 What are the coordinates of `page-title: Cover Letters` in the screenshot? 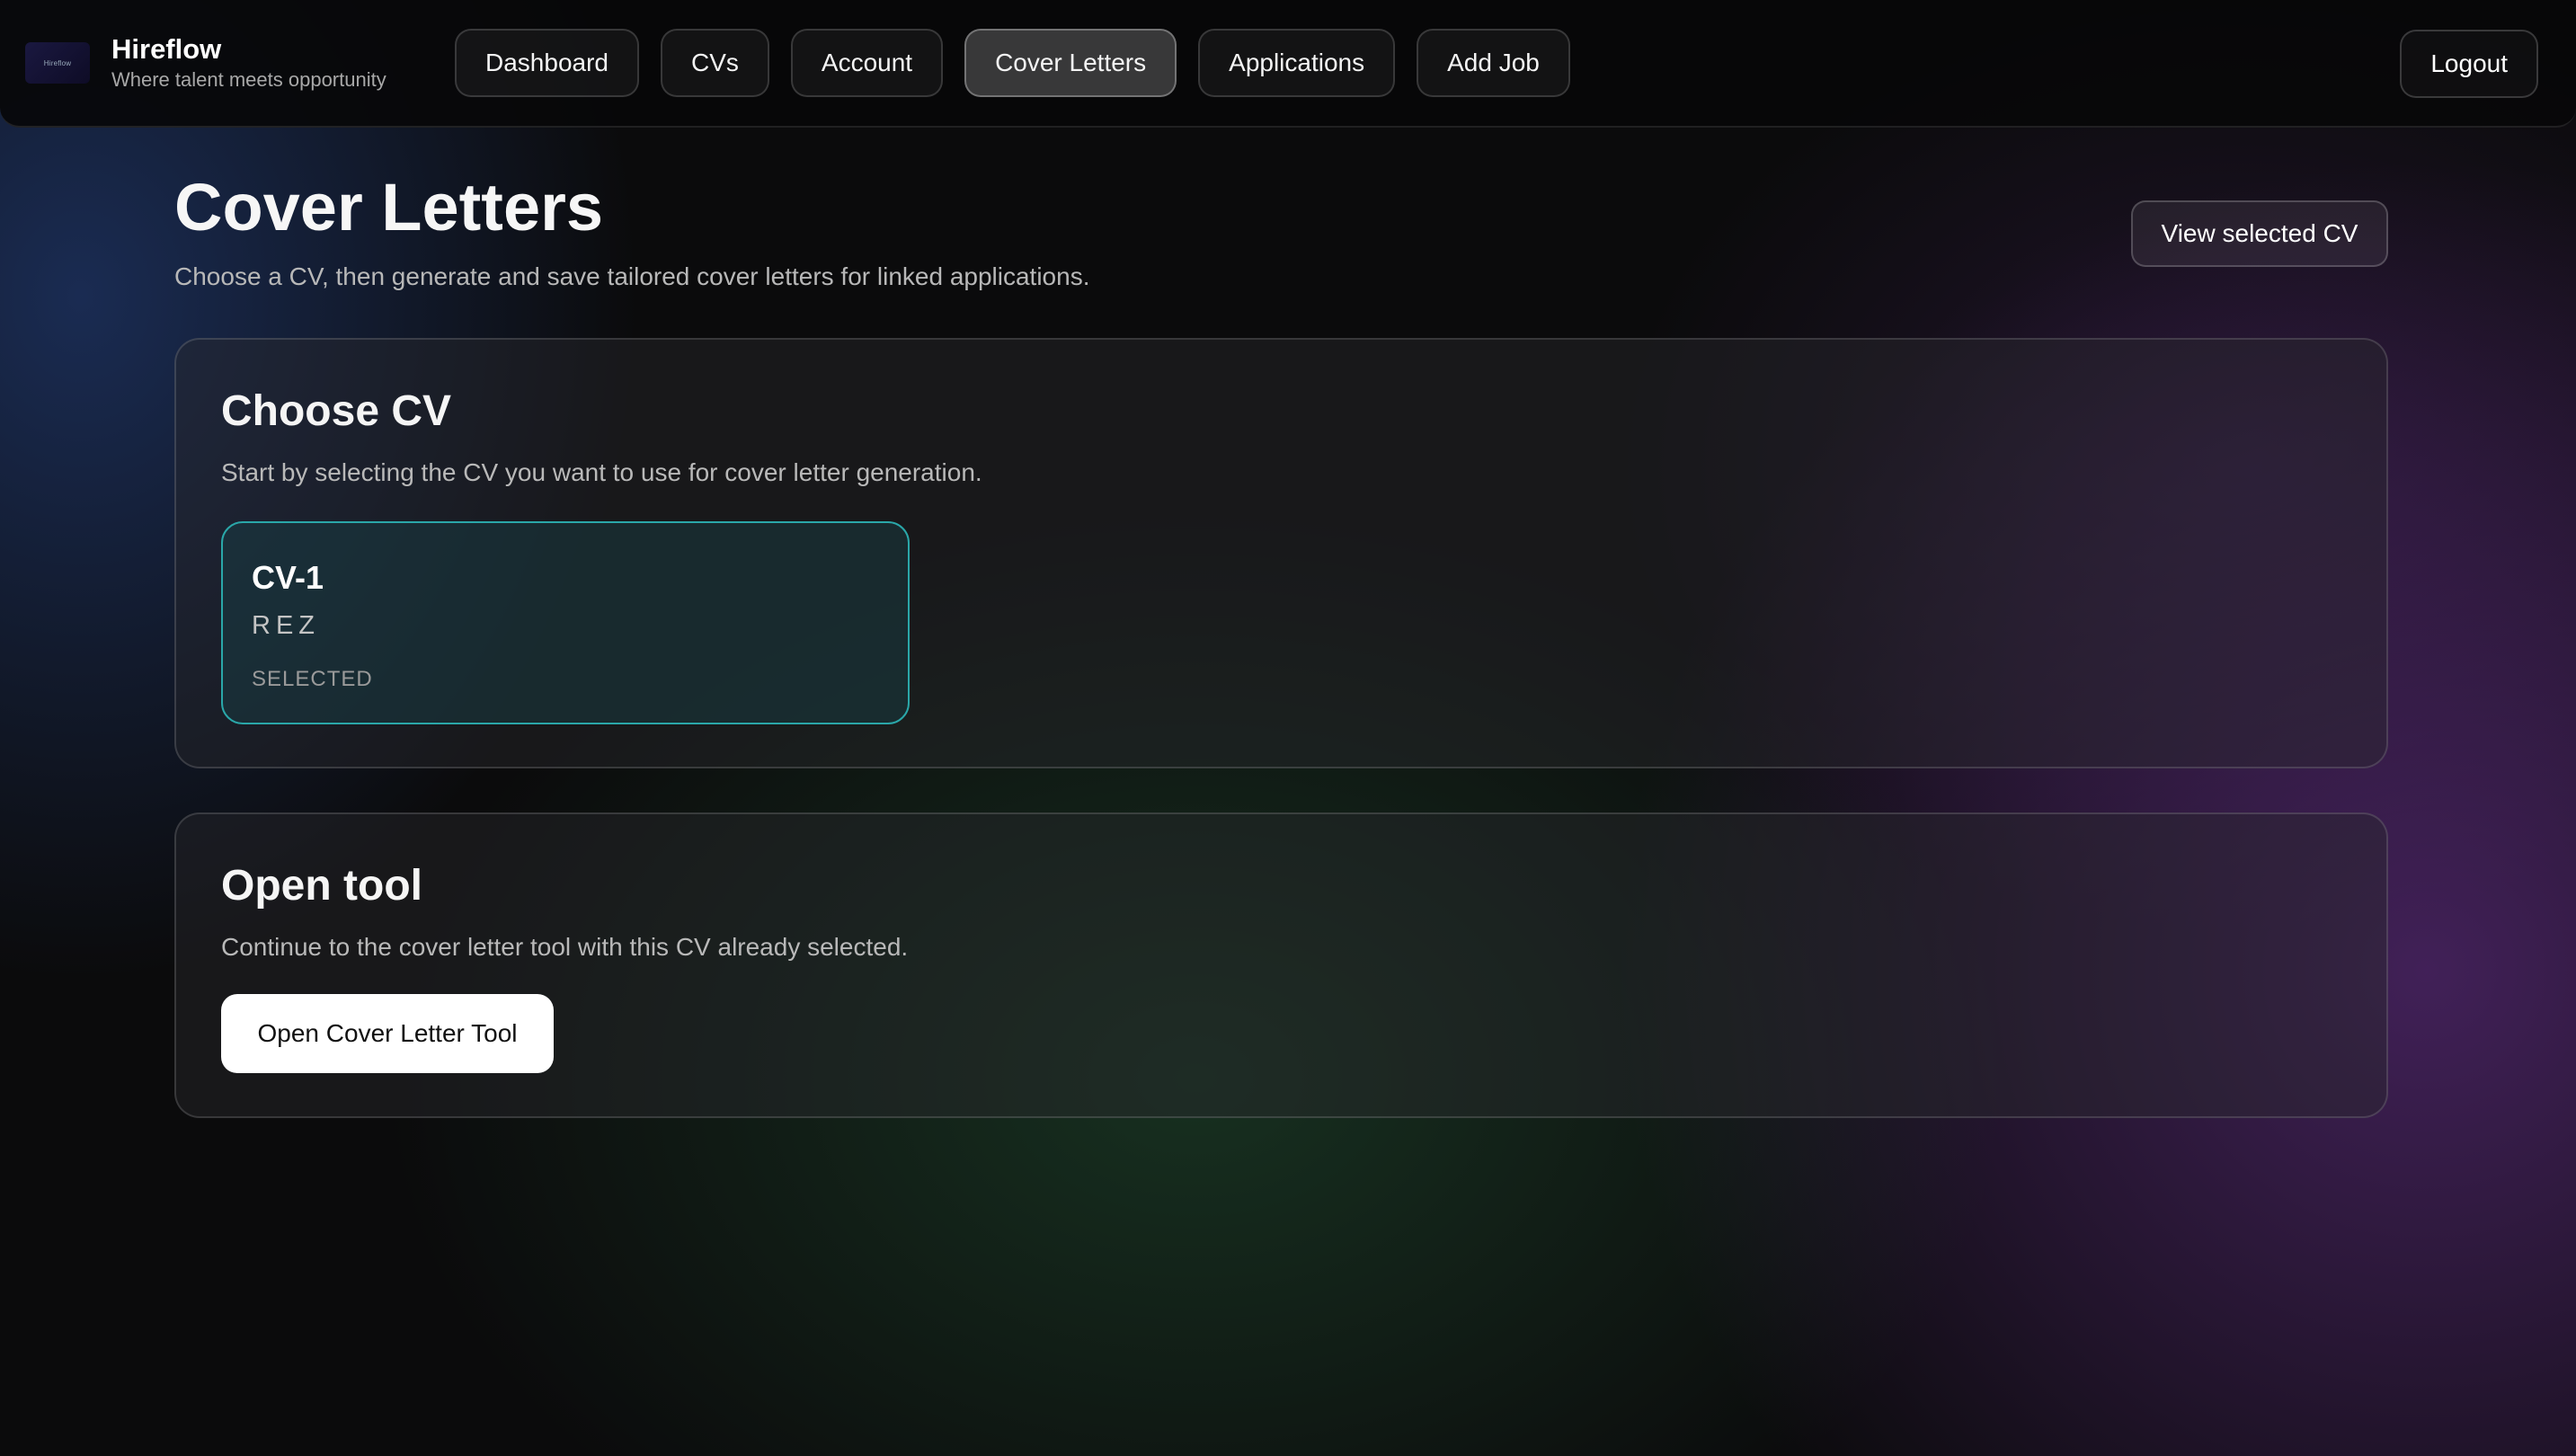 It's located at (389, 207).